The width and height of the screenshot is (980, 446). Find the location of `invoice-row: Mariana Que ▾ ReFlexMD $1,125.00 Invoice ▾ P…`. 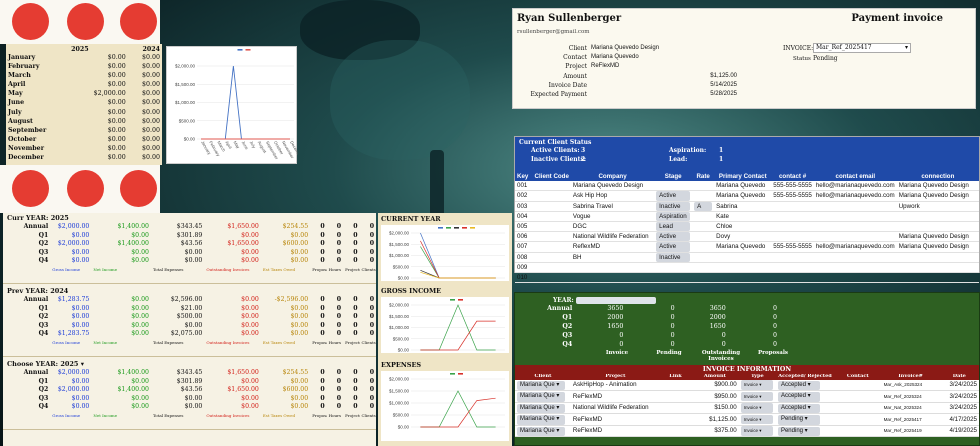

invoice-row: Mariana Que ▾ ReFlexMD $1,125.00 Invoice ▾ P… is located at coordinates (747, 420).